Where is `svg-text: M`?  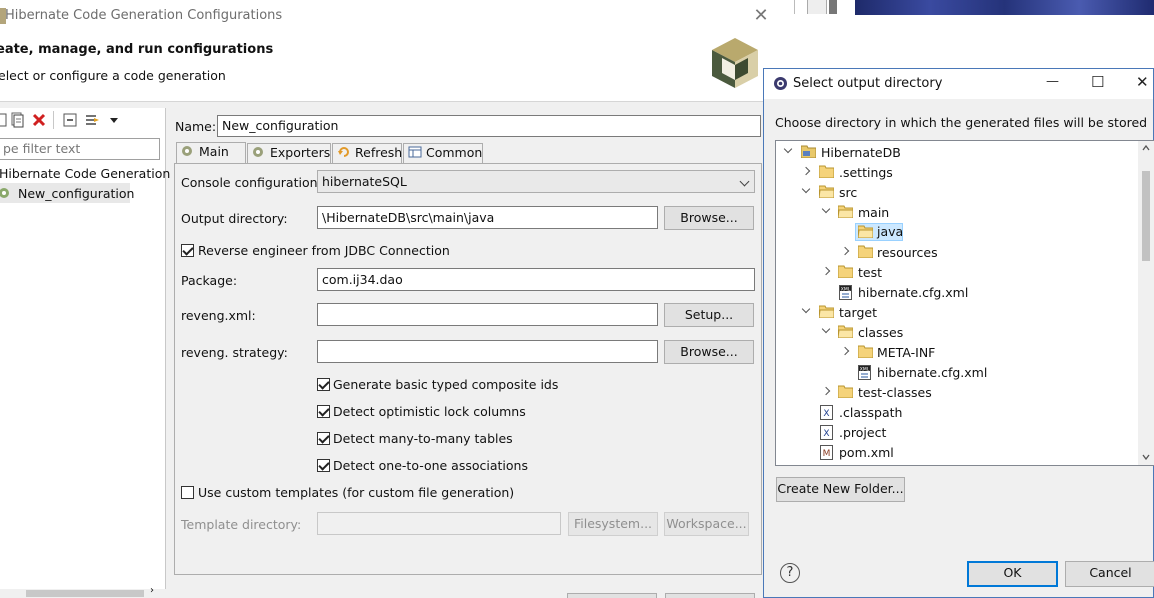 svg-text: M is located at coordinates (827, 454).